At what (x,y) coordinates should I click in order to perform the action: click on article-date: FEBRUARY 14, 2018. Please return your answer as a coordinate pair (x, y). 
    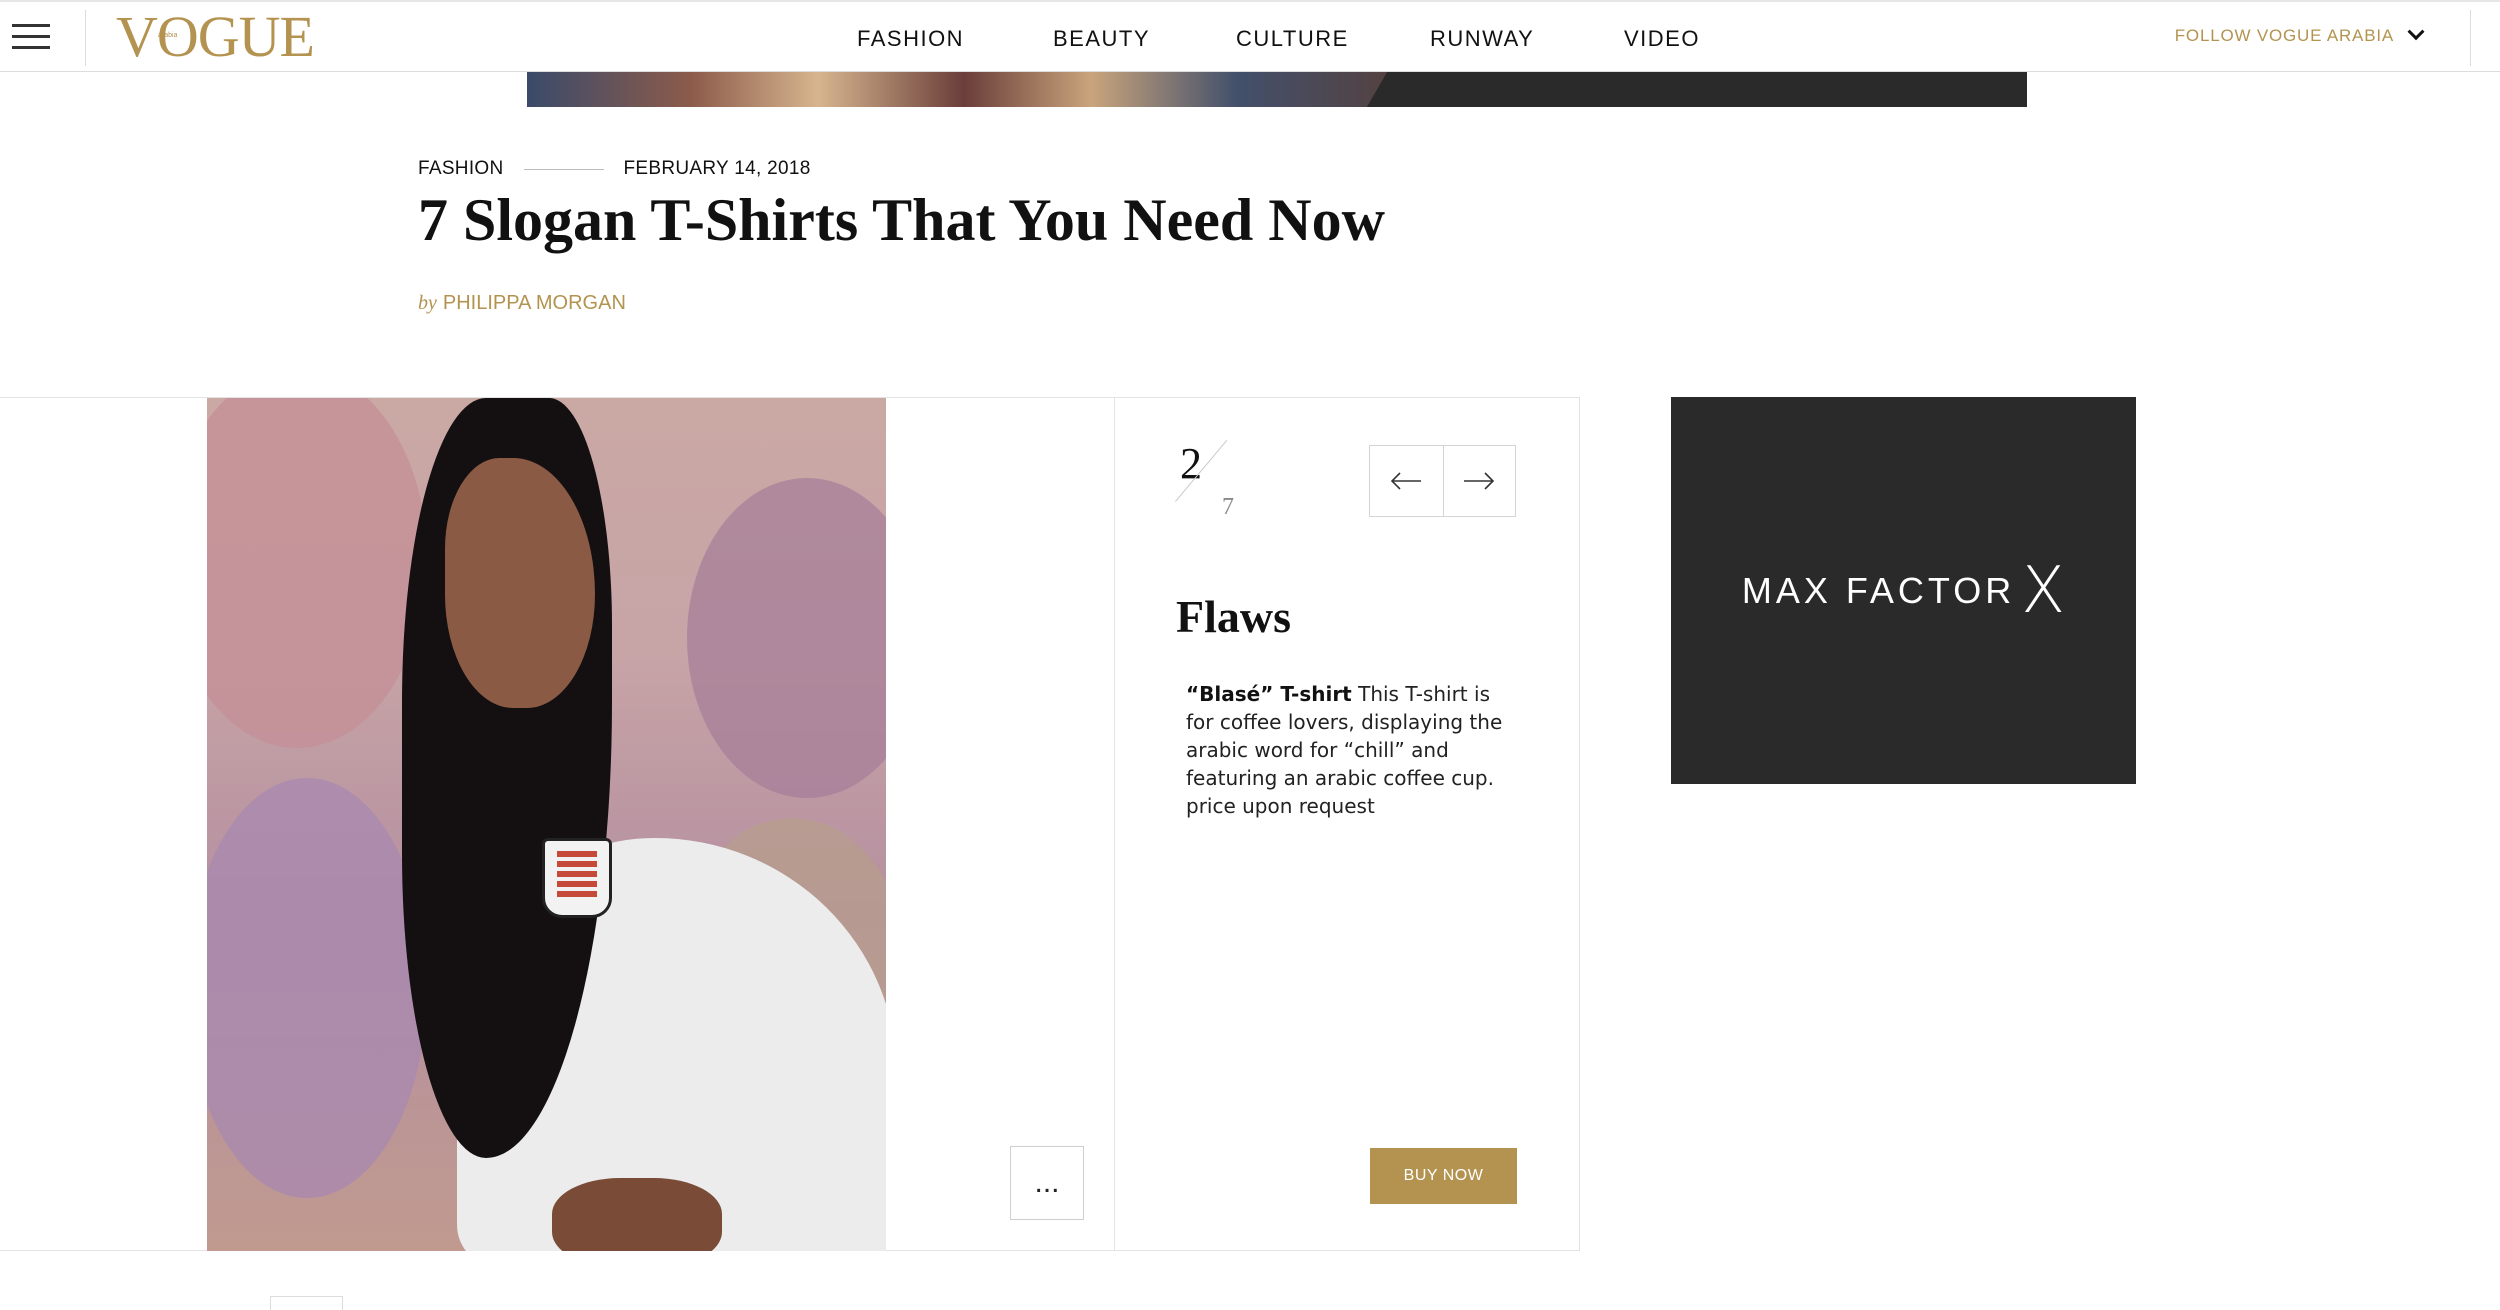
    Looking at the image, I should click on (717, 168).